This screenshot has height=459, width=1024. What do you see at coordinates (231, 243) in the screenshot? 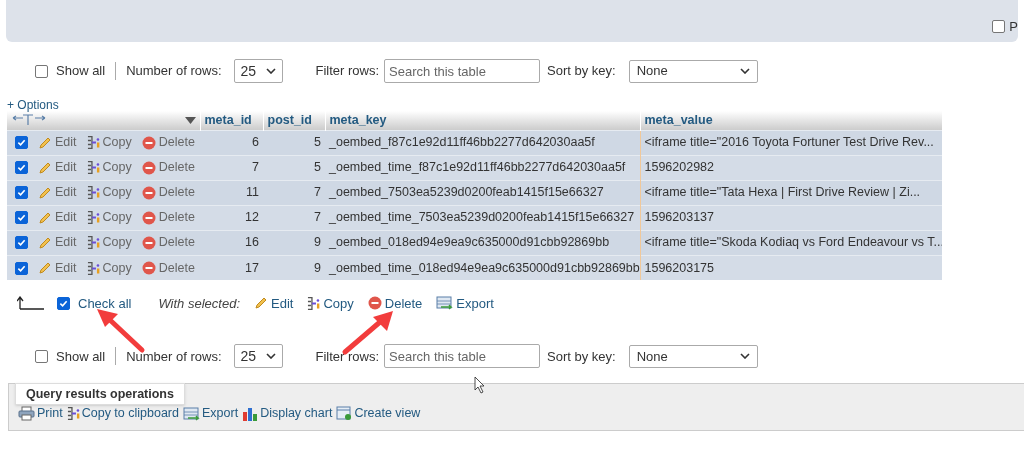
I see `table-cell: 16` at bounding box center [231, 243].